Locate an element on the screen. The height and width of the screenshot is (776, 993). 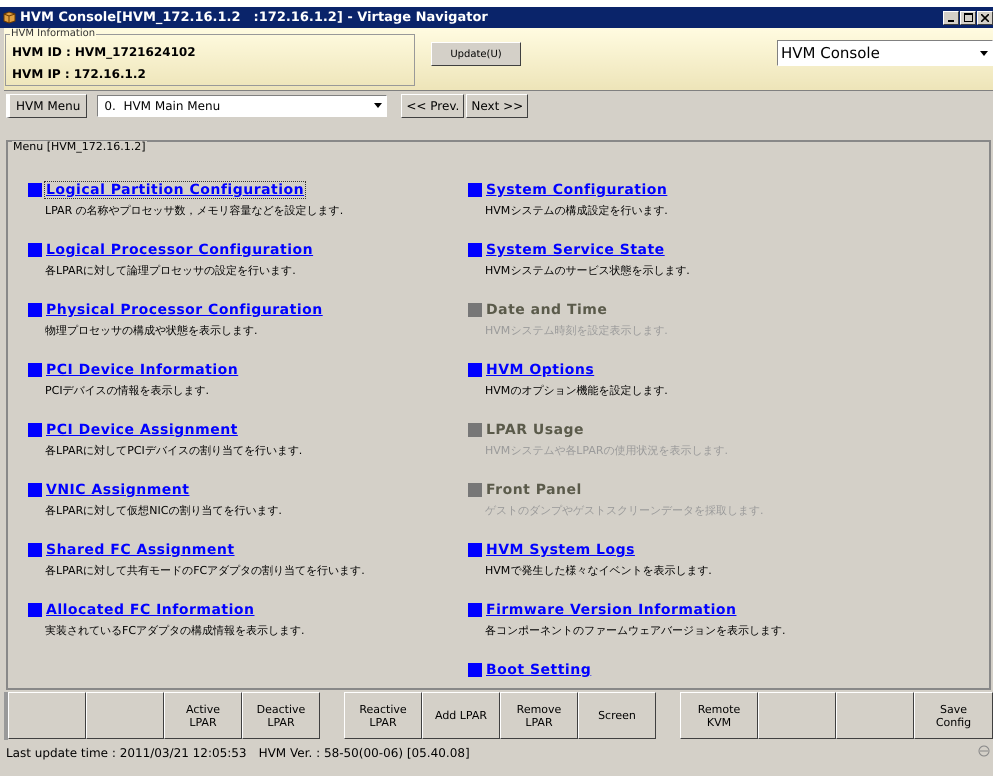
function-key-button: Active LPAR is located at coordinates (203, 715).